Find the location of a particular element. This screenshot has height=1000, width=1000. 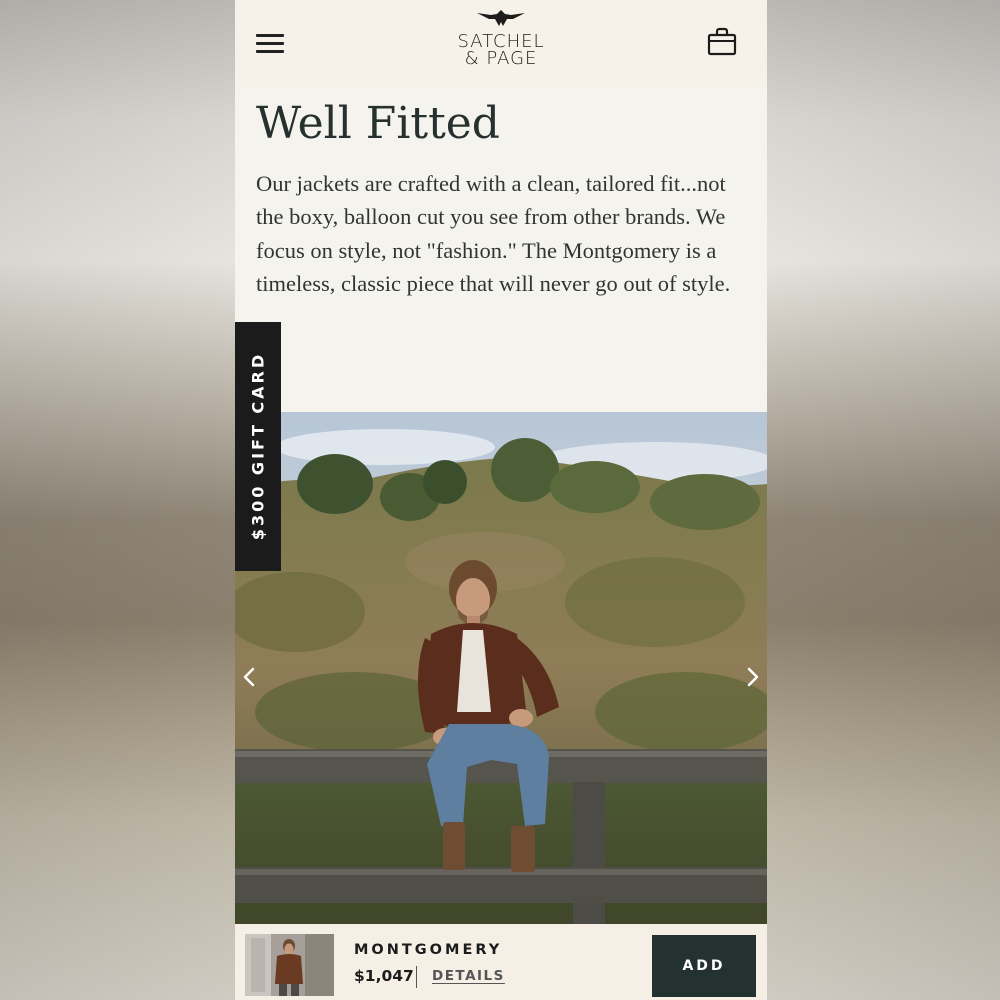

eagle-emblem-icon is located at coordinates (501, 18).